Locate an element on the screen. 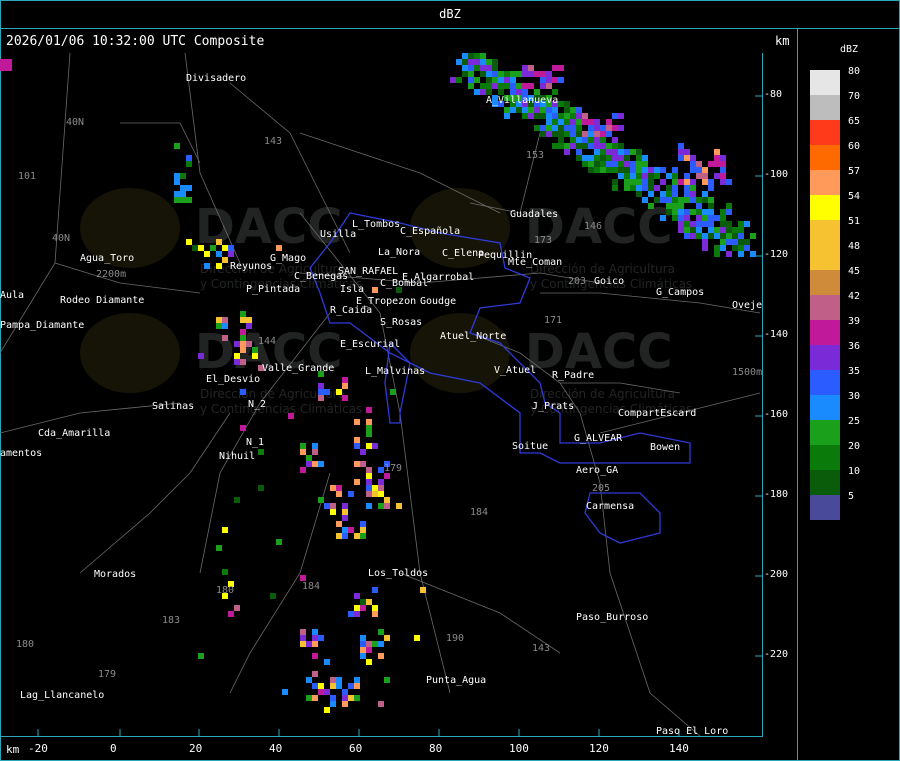  y-tick-label: -140 is located at coordinates (776, 334).